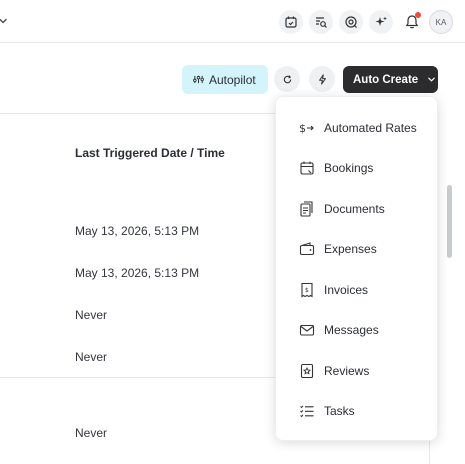  I want to click on refresh-icon, so click(287, 79).